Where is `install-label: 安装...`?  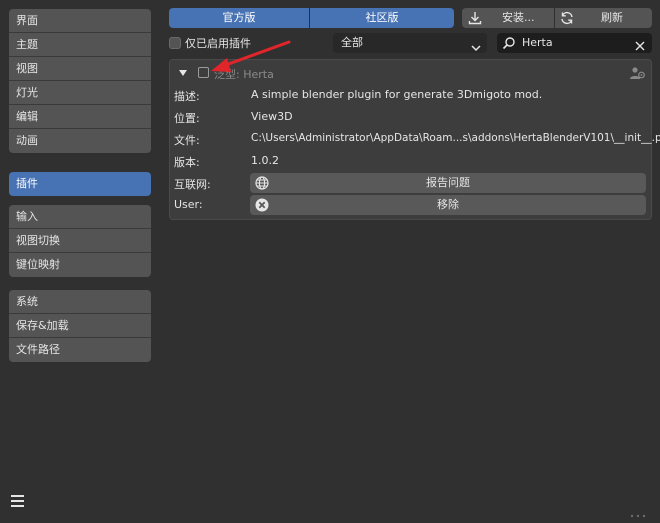
install-label: 安装... is located at coordinates (518, 17).